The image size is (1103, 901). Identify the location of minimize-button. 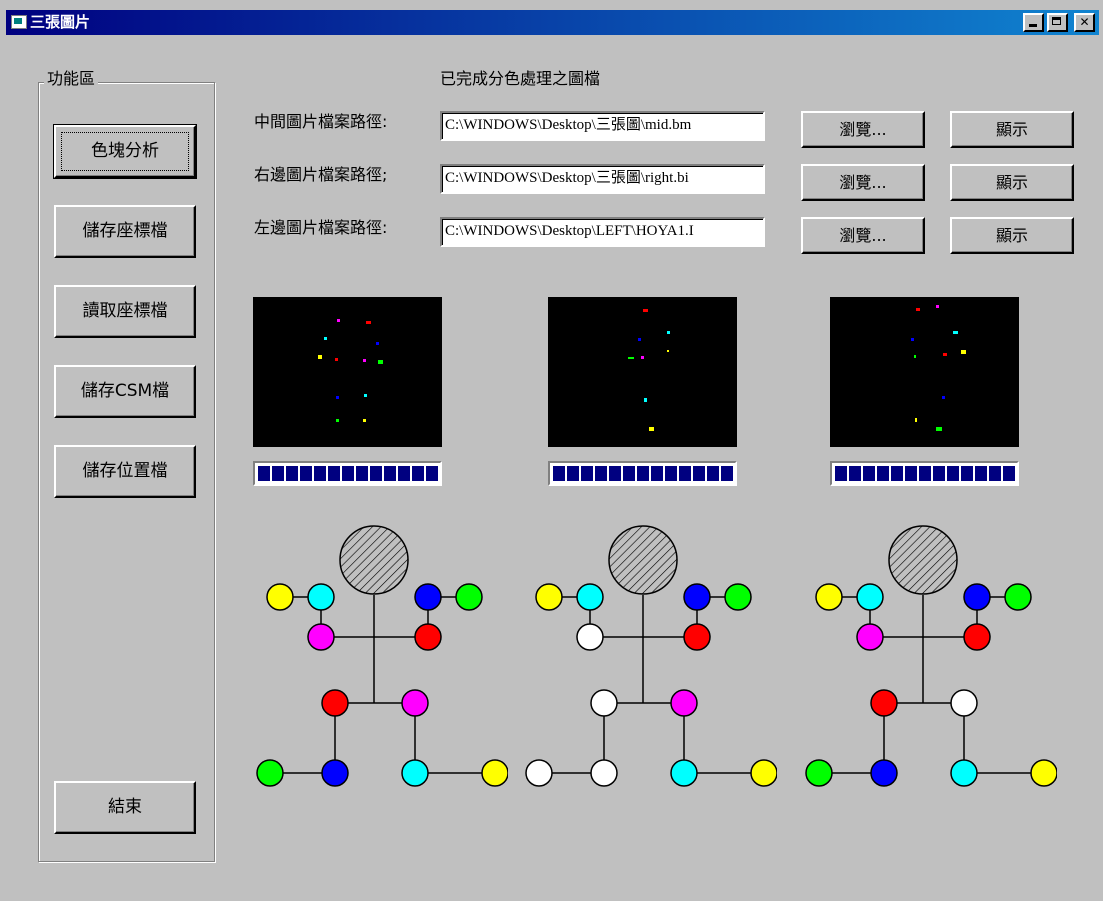
(1033, 22).